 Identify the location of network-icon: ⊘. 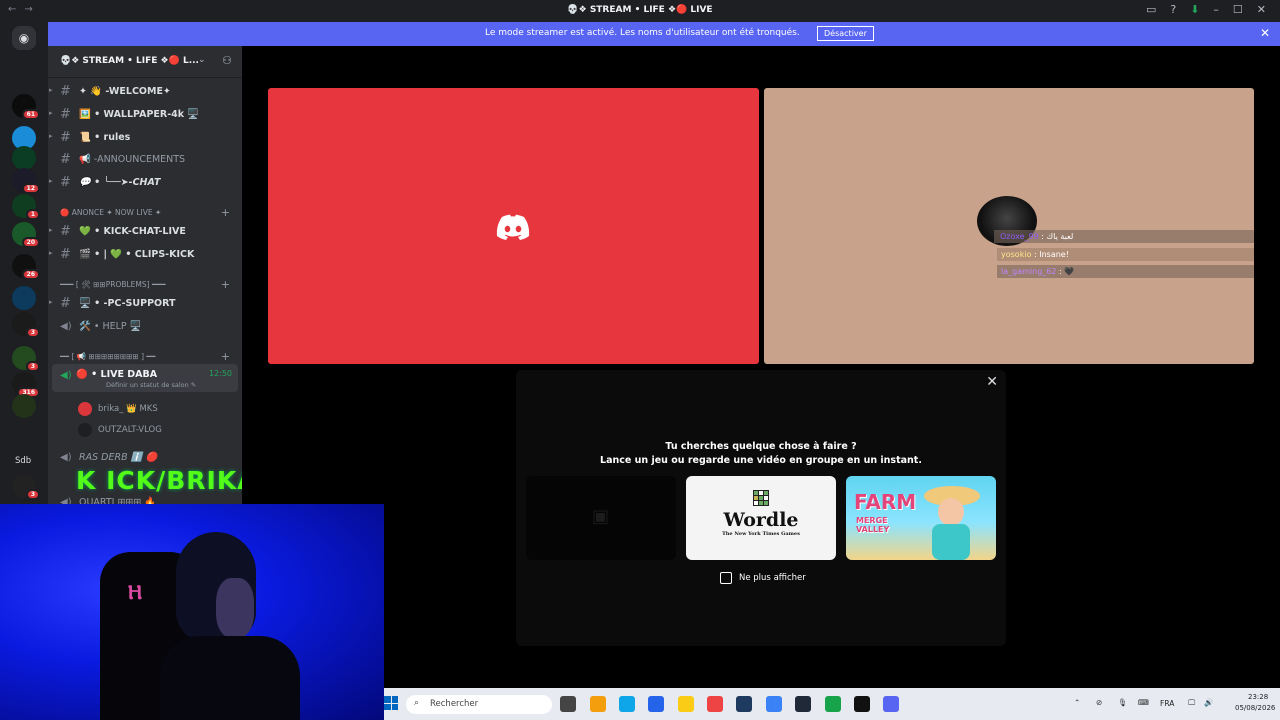
(1099, 702).